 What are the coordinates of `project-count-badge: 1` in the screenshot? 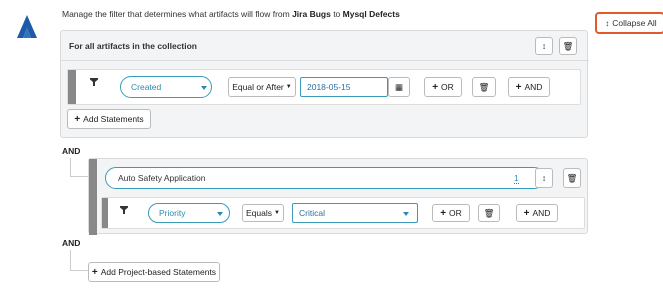 It's located at (516, 178).